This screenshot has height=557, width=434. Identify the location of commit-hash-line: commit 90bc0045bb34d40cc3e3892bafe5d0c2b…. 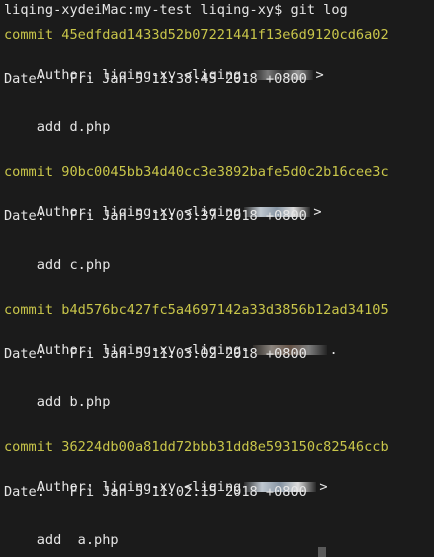
(196, 172).